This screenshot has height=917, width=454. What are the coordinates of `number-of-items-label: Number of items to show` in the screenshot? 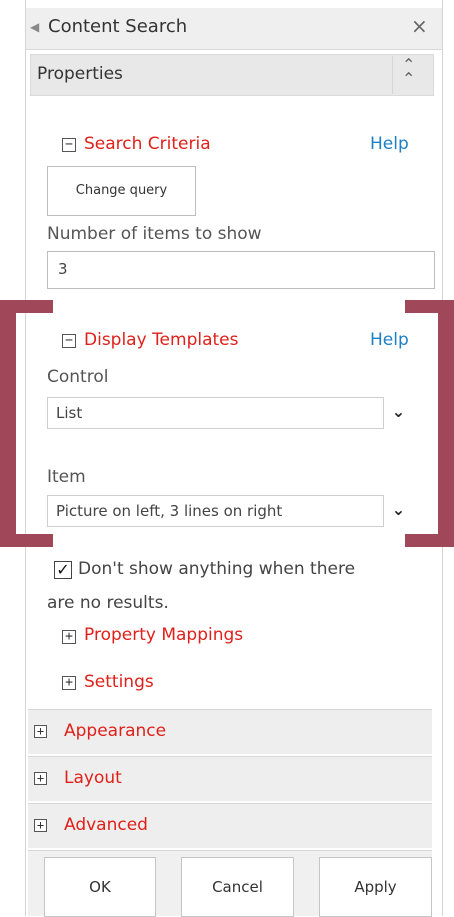 It's located at (154, 234).